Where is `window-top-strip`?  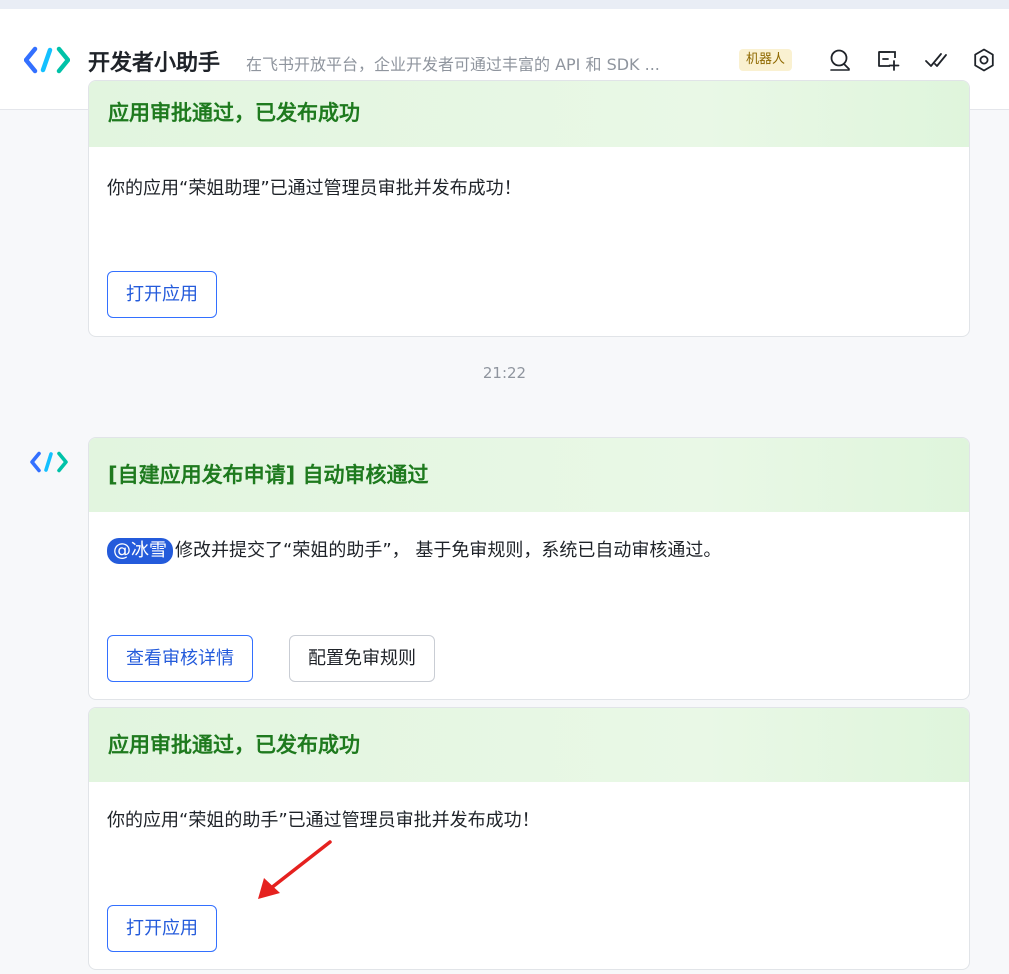 window-top-strip is located at coordinates (504, 4).